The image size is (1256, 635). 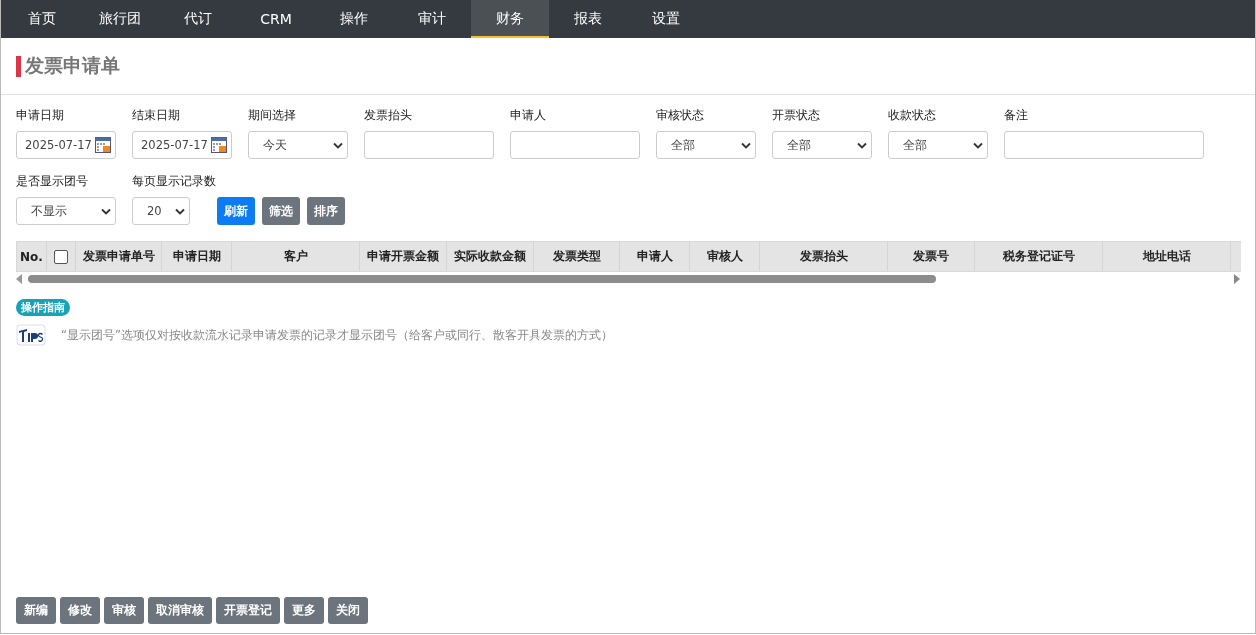 I want to click on column-header: 发票类型, so click(x=576, y=256).